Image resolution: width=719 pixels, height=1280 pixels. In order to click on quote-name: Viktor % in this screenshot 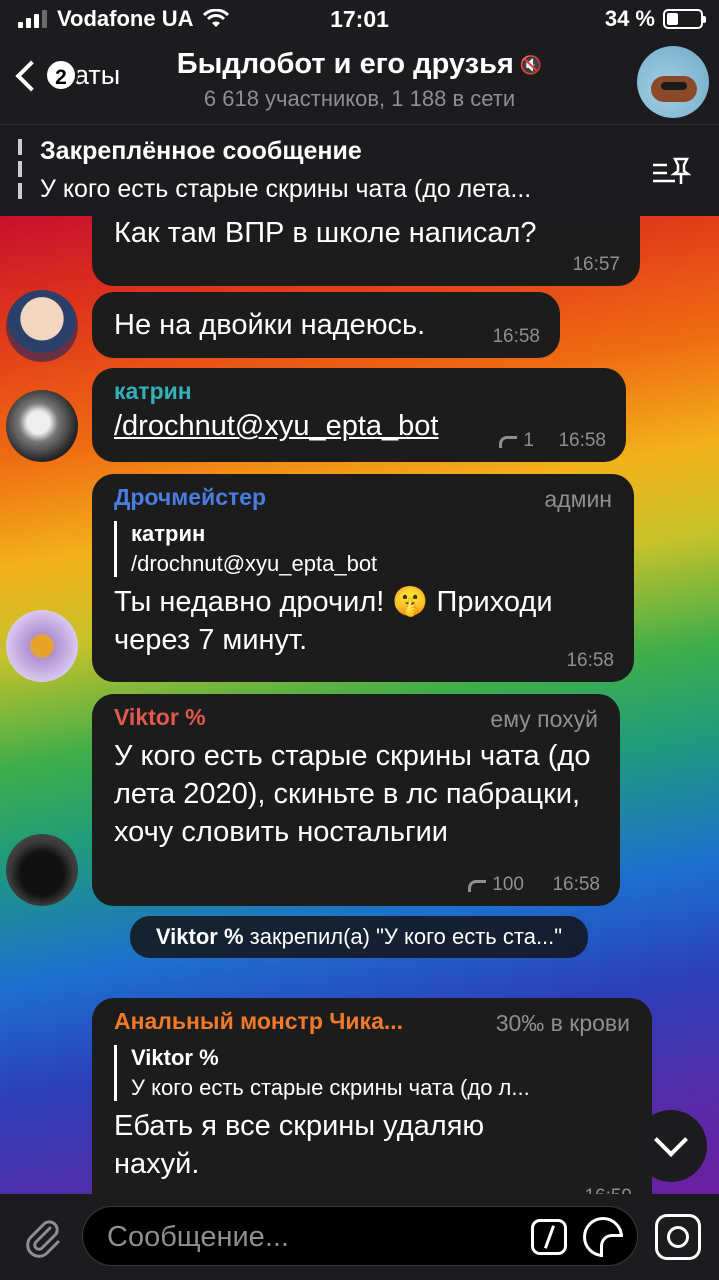, I will do `click(175, 1057)`.